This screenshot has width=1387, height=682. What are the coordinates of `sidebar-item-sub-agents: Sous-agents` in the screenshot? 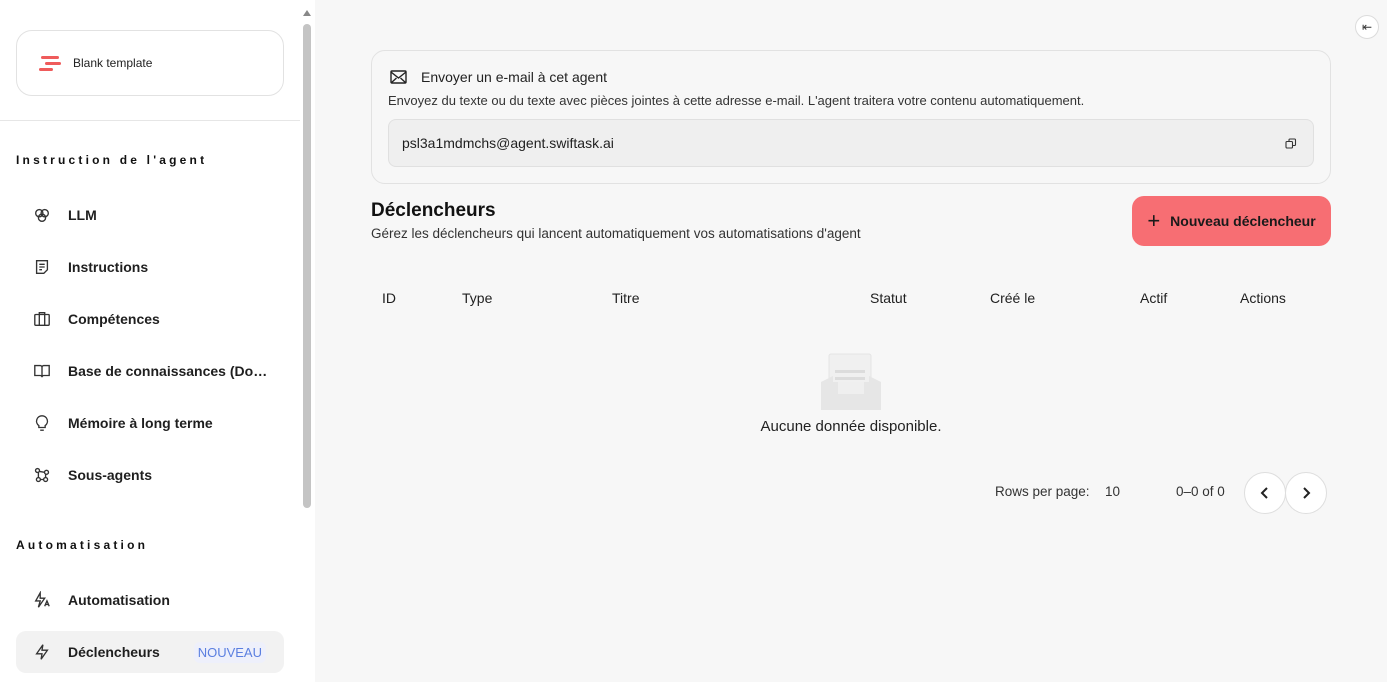 It's located at (150, 475).